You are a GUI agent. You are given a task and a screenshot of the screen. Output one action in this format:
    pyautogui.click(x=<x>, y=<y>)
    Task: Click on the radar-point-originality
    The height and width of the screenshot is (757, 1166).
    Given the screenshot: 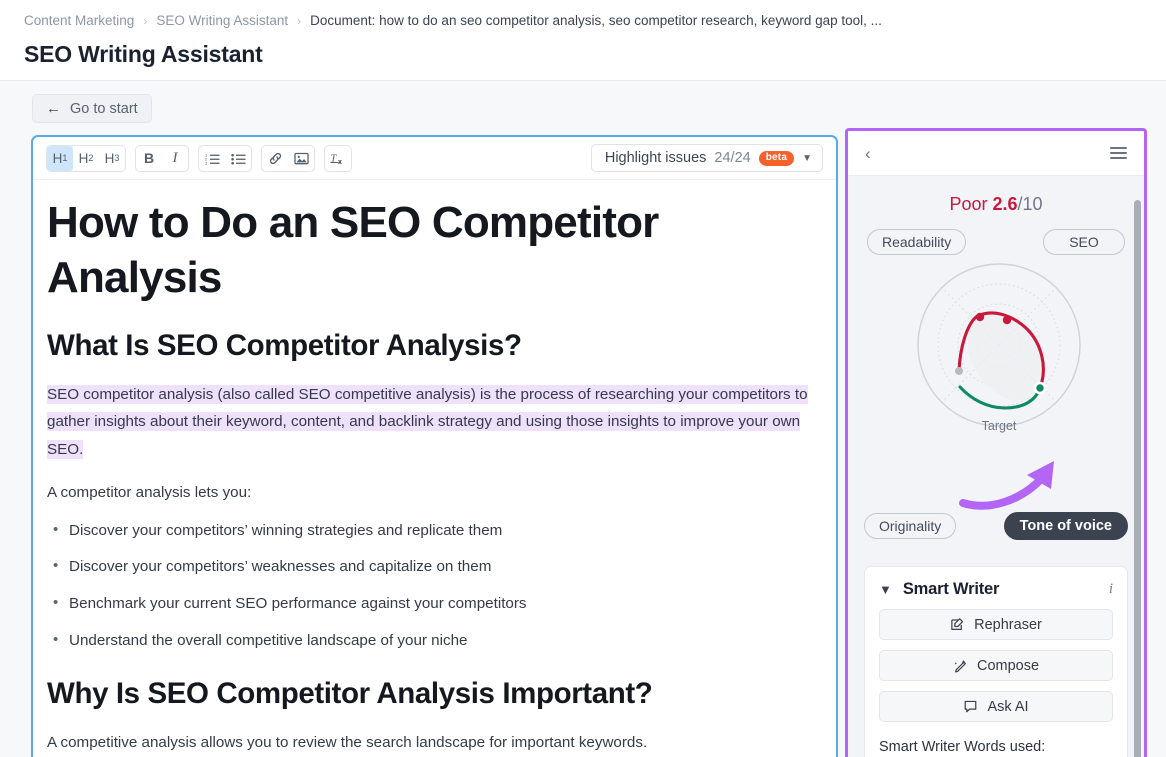 What is the action you would take?
    pyautogui.click(x=959, y=371)
    